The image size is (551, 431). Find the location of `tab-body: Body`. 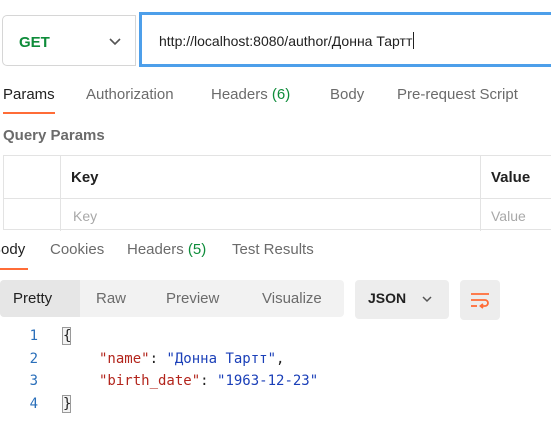

tab-body: Body is located at coordinates (347, 94).